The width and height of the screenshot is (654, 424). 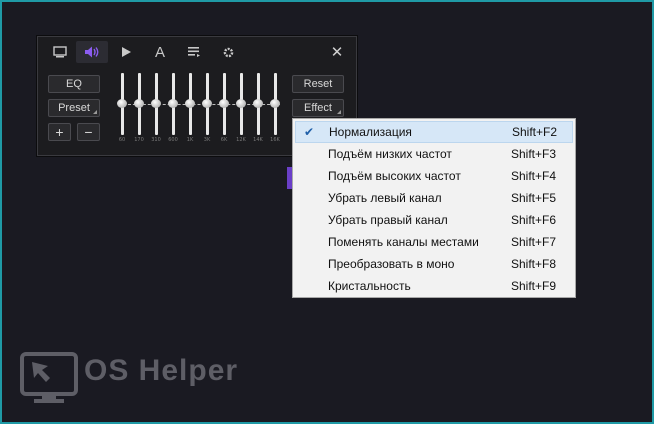 I want to click on menu-item-shortcut: Shift+F5, so click(x=534, y=198).